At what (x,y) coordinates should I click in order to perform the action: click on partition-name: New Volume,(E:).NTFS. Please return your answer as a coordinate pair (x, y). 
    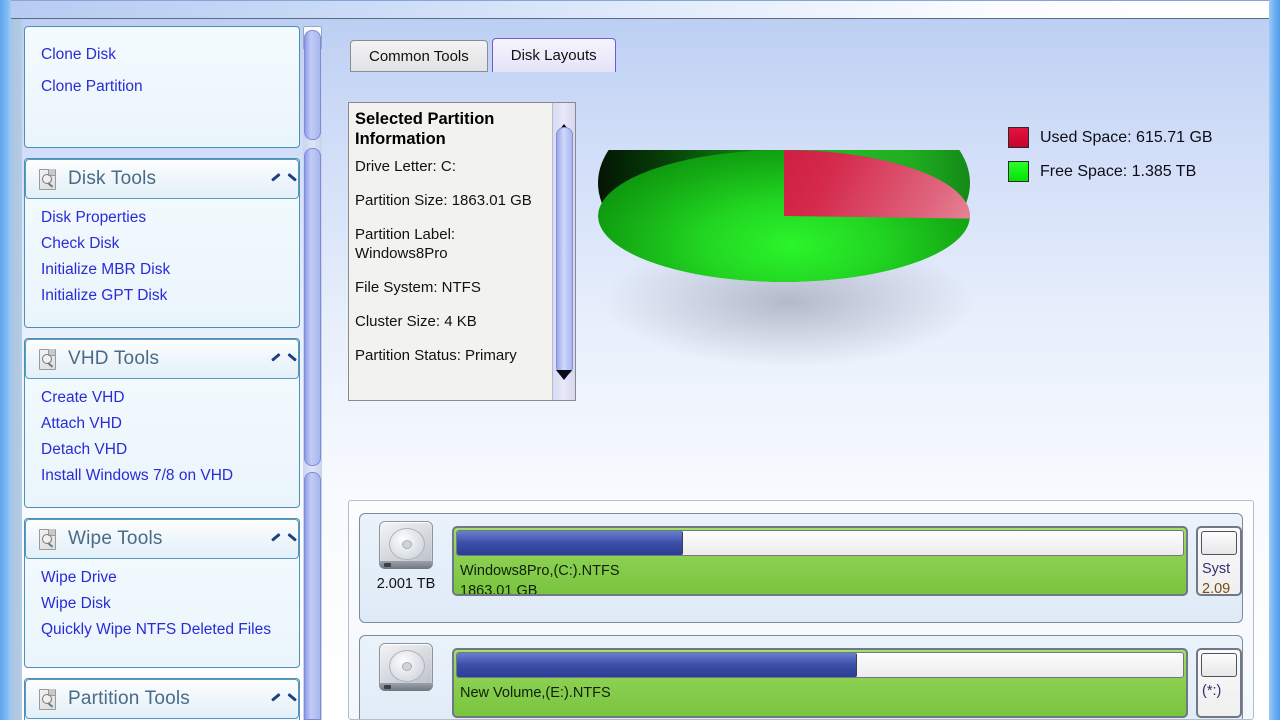
    Looking at the image, I should click on (535, 693).